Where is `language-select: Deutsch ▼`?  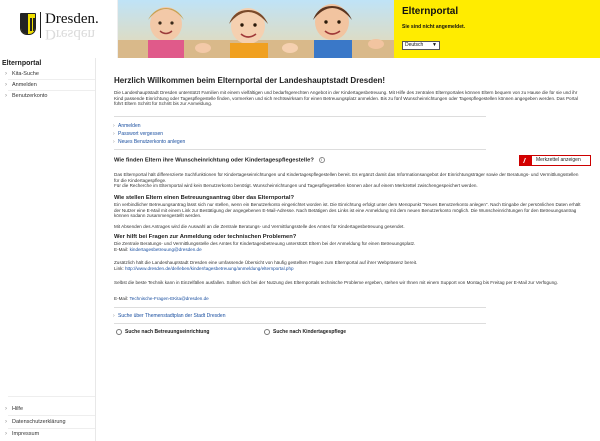 language-select: Deutsch ▼ is located at coordinates (421, 45).